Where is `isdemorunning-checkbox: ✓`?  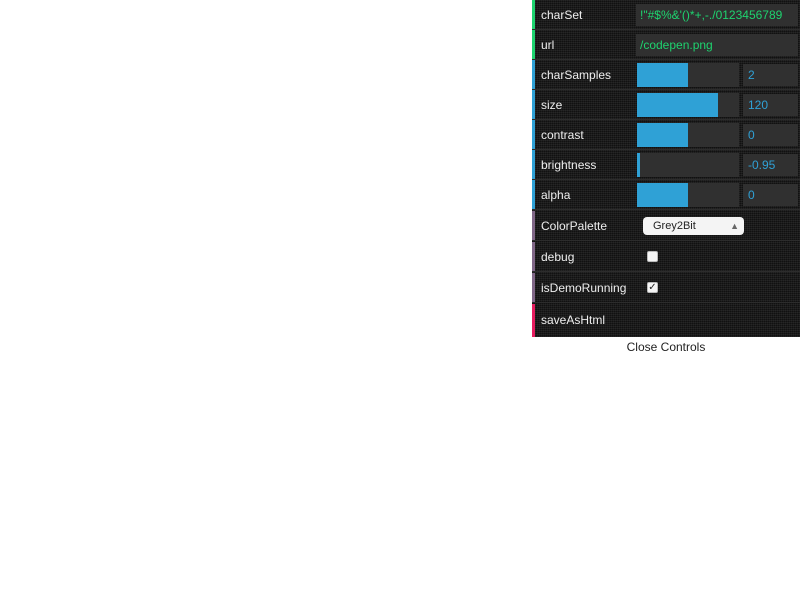
isdemorunning-checkbox: ✓ is located at coordinates (652, 287).